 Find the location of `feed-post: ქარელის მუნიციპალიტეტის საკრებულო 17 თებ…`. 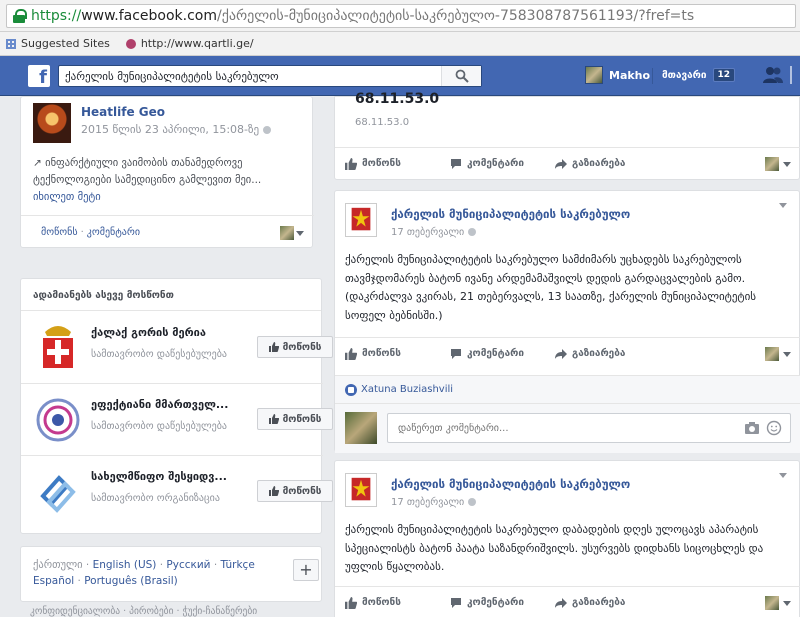

feed-post: ქარელის მუნიციპალიტეტის საკრებულო 17 თებ… is located at coordinates (567, 538).